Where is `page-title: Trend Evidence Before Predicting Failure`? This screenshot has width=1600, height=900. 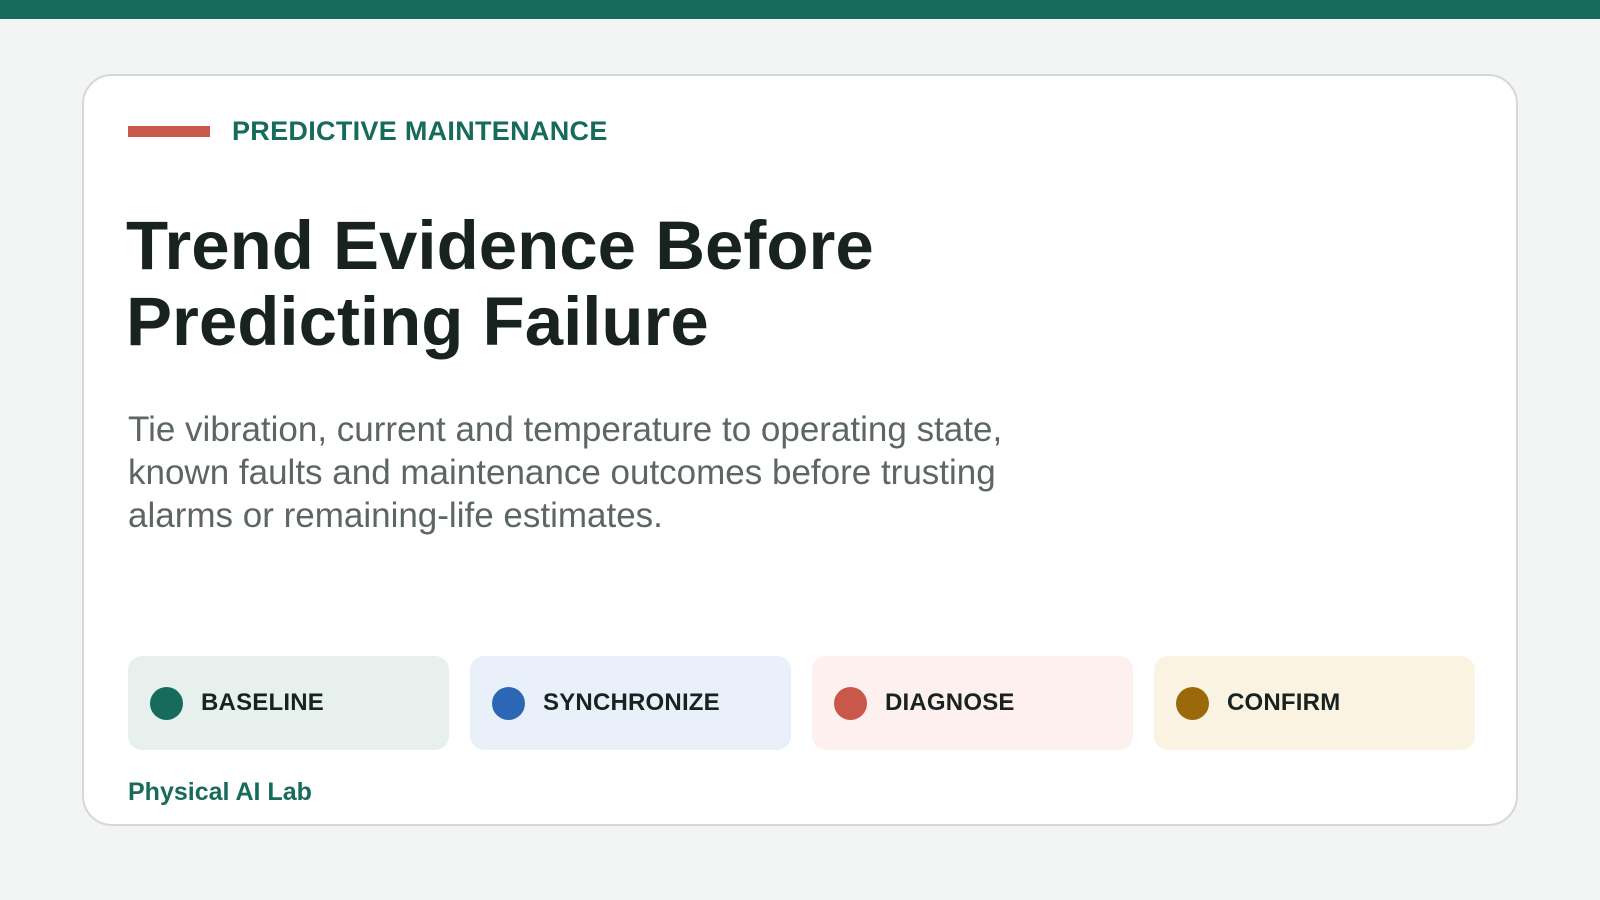
page-title: Trend Evidence Before Predicting Failure is located at coordinates (500, 283).